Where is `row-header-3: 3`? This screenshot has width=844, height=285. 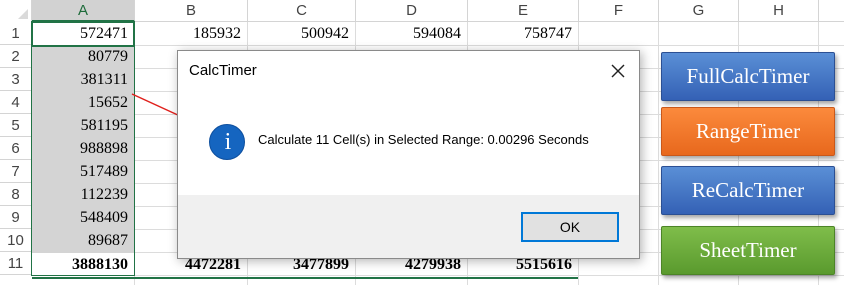
row-header-3: 3 is located at coordinates (16, 79).